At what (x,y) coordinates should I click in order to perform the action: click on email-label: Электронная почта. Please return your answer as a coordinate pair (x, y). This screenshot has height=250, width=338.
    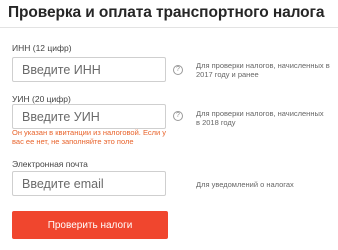
    Looking at the image, I should click on (50, 164).